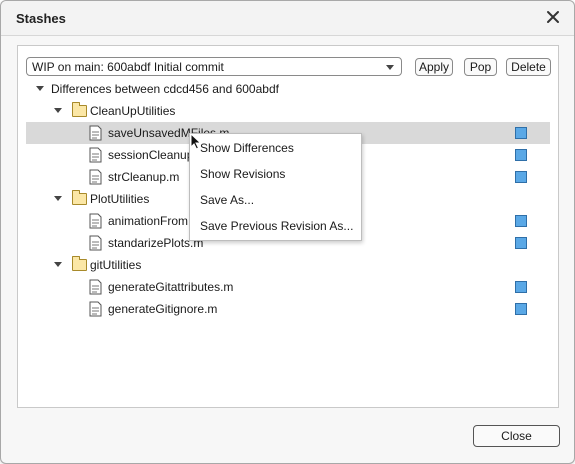 This screenshot has width=575, height=464. I want to click on tree-file-row: generateGitignore.m, so click(288, 309).